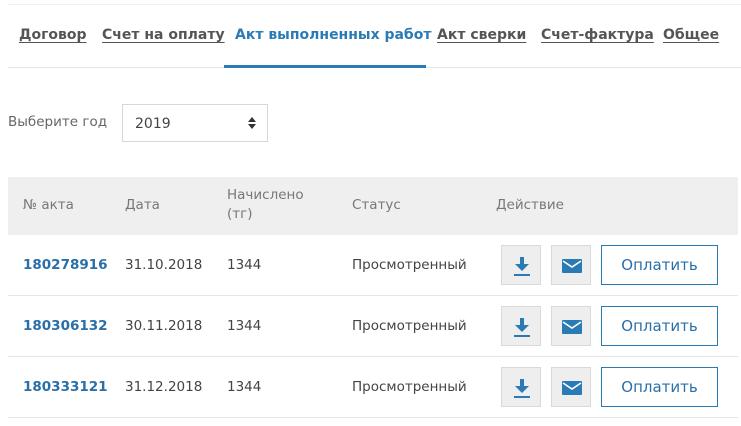  I want to click on act-date: 30.11.2018, so click(164, 326).